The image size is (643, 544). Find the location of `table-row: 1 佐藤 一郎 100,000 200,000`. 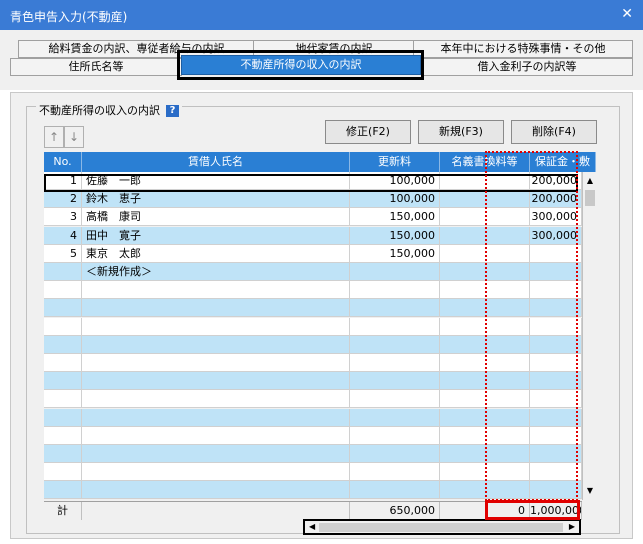

table-row: 1 佐藤 一郎 100,000 200,000 is located at coordinates (313, 181).